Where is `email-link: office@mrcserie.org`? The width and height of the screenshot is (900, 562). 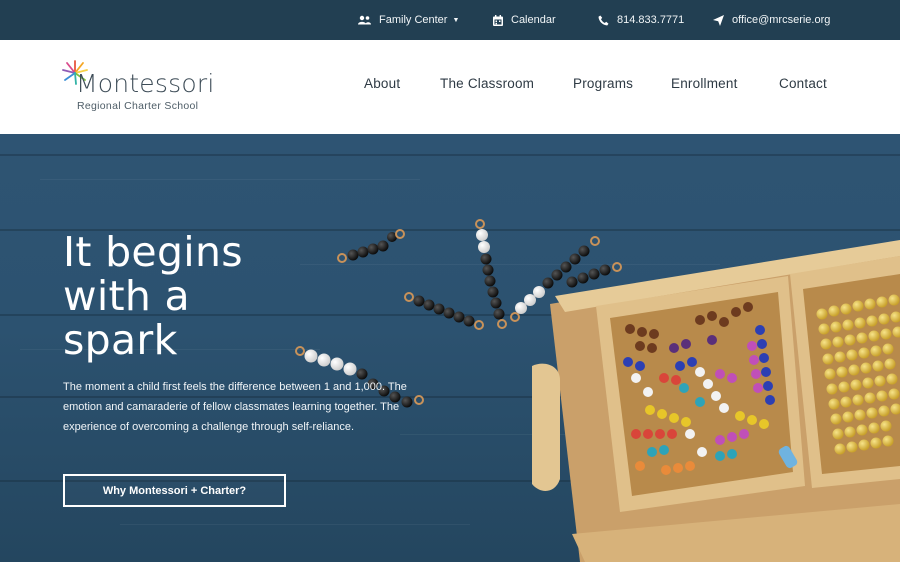
email-link: office@mrcserie.org is located at coordinates (771, 20).